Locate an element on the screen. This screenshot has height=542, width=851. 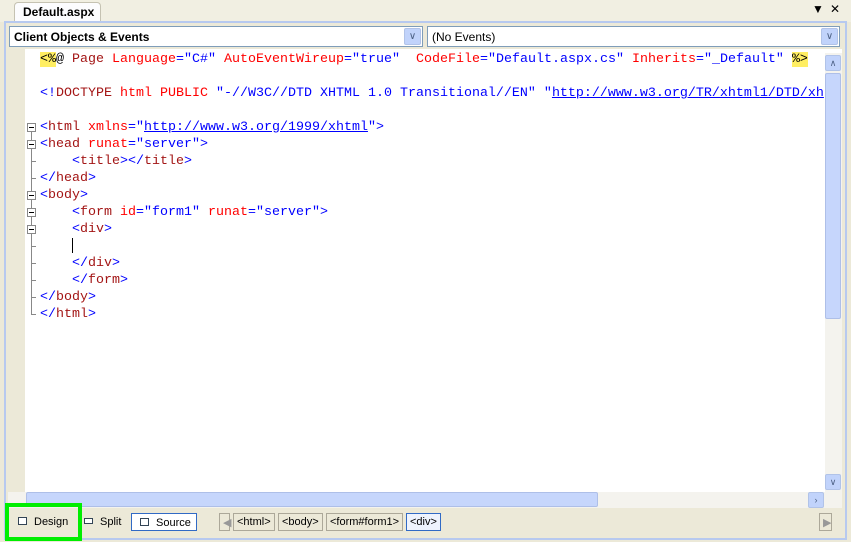
code-token: Language is located at coordinates (144, 59).